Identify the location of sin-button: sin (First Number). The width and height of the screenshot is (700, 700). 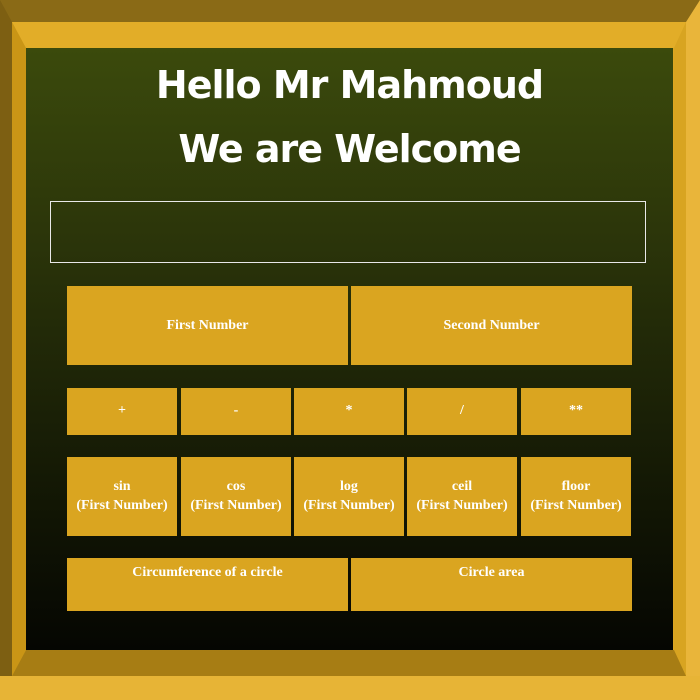
(122, 496).